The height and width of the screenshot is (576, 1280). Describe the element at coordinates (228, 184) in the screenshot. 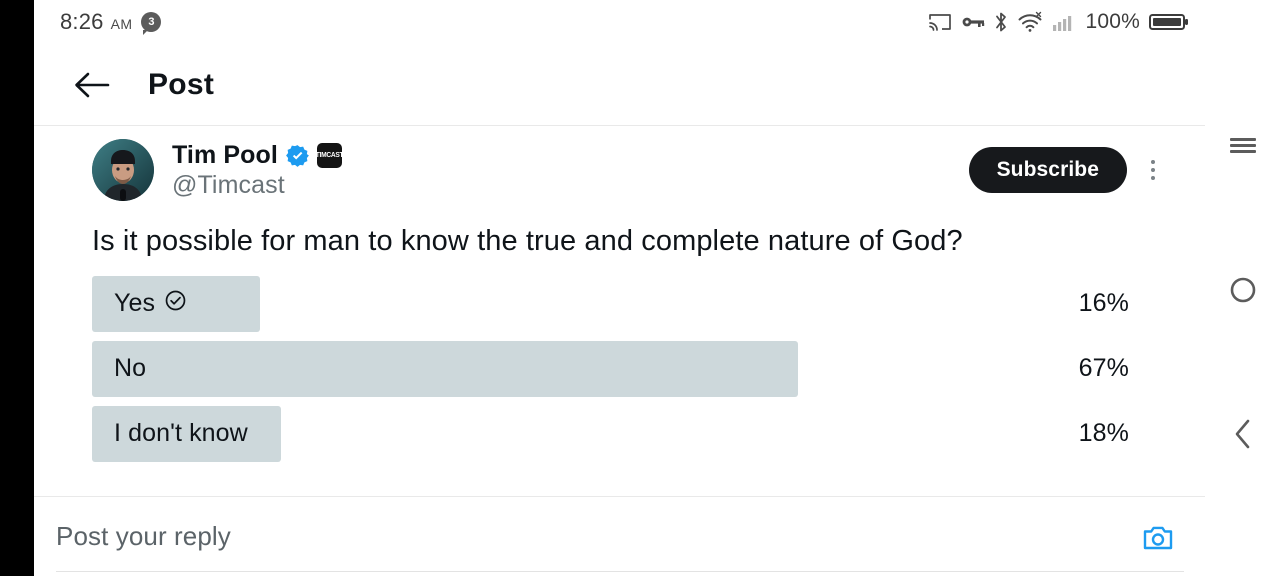

I see `author-handle: @Timcast` at that location.